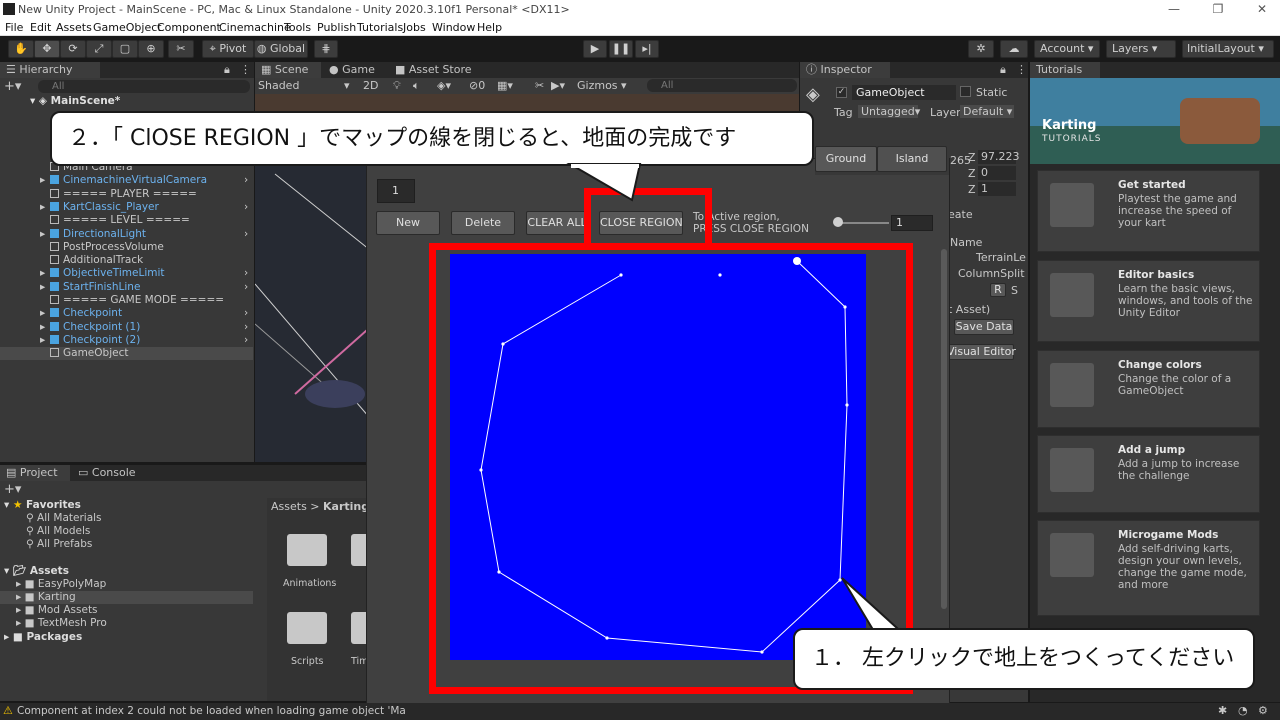  What do you see at coordinates (1218, 9) in the screenshot?
I see `maximize-icon: ❐` at bounding box center [1218, 9].